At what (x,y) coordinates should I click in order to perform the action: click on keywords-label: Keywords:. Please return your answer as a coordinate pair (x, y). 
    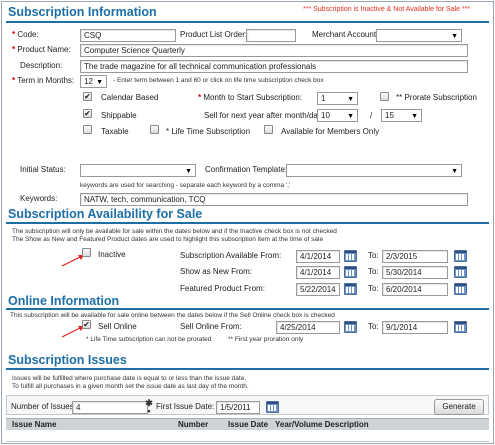
    Looking at the image, I should click on (39, 198).